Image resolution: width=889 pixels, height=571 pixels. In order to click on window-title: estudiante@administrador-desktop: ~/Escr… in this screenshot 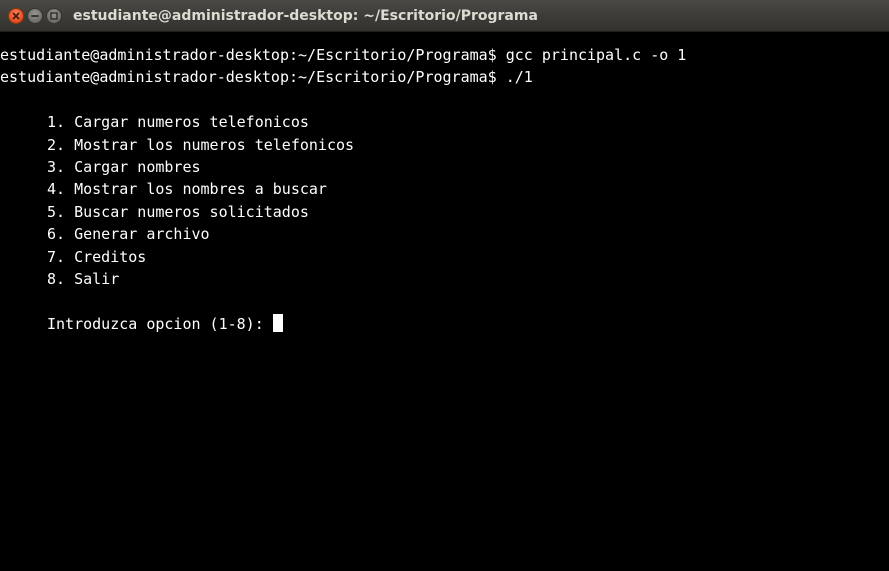, I will do `click(305, 16)`.